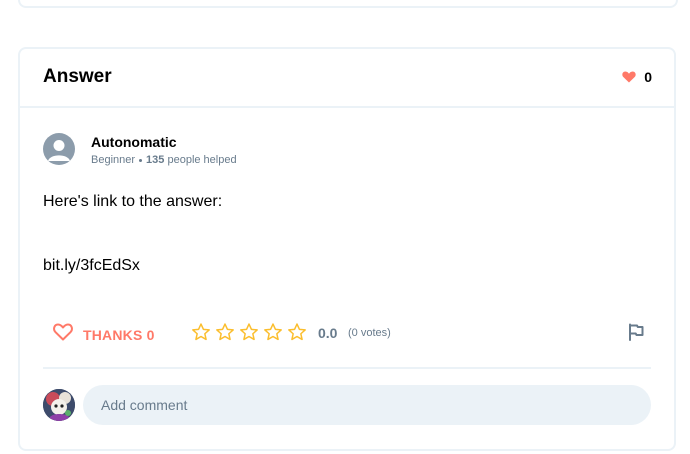 The image size is (690, 454). I want to click on previous-card, so click(348, 4).